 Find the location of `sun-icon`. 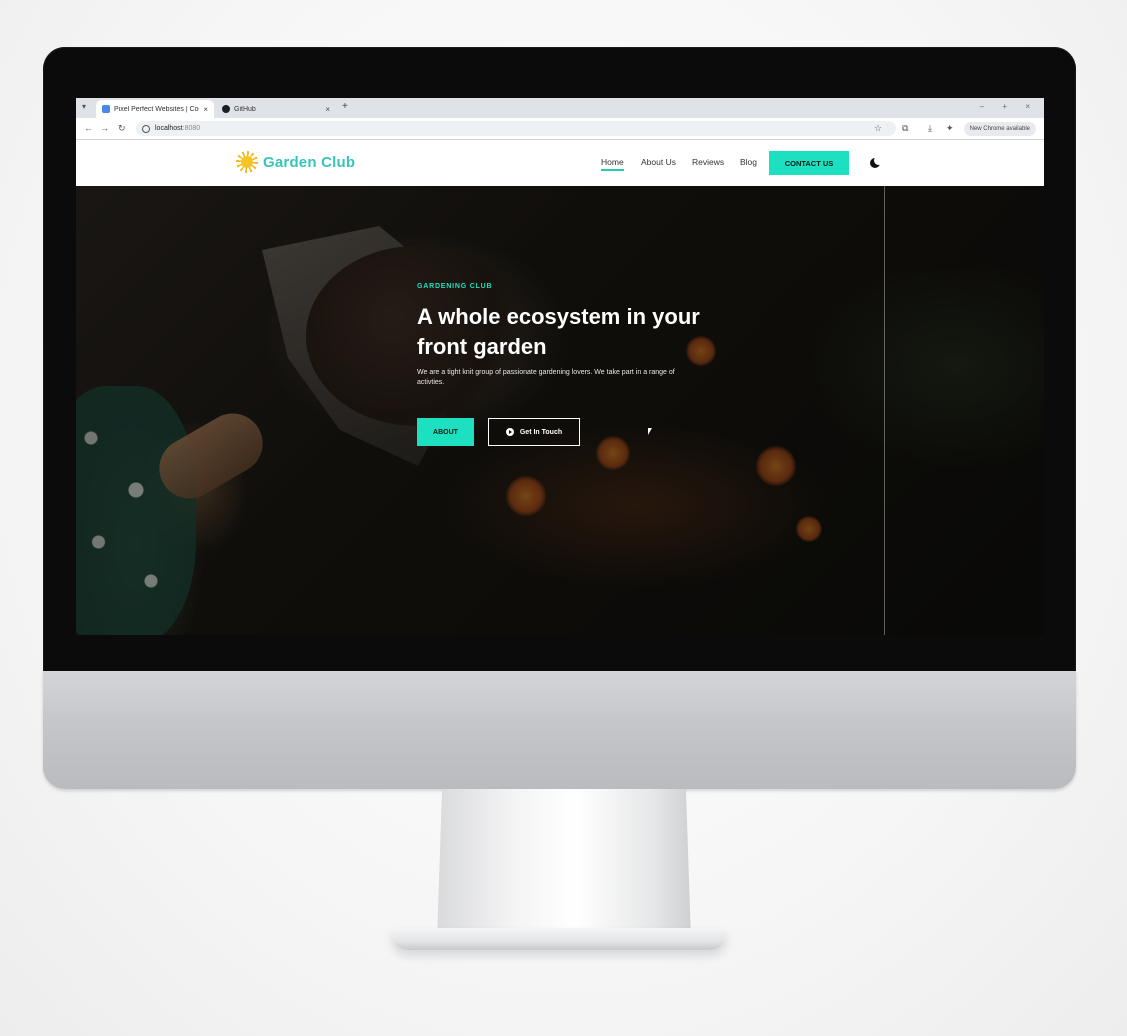

sun-icon is located at coordinates (247, 162).